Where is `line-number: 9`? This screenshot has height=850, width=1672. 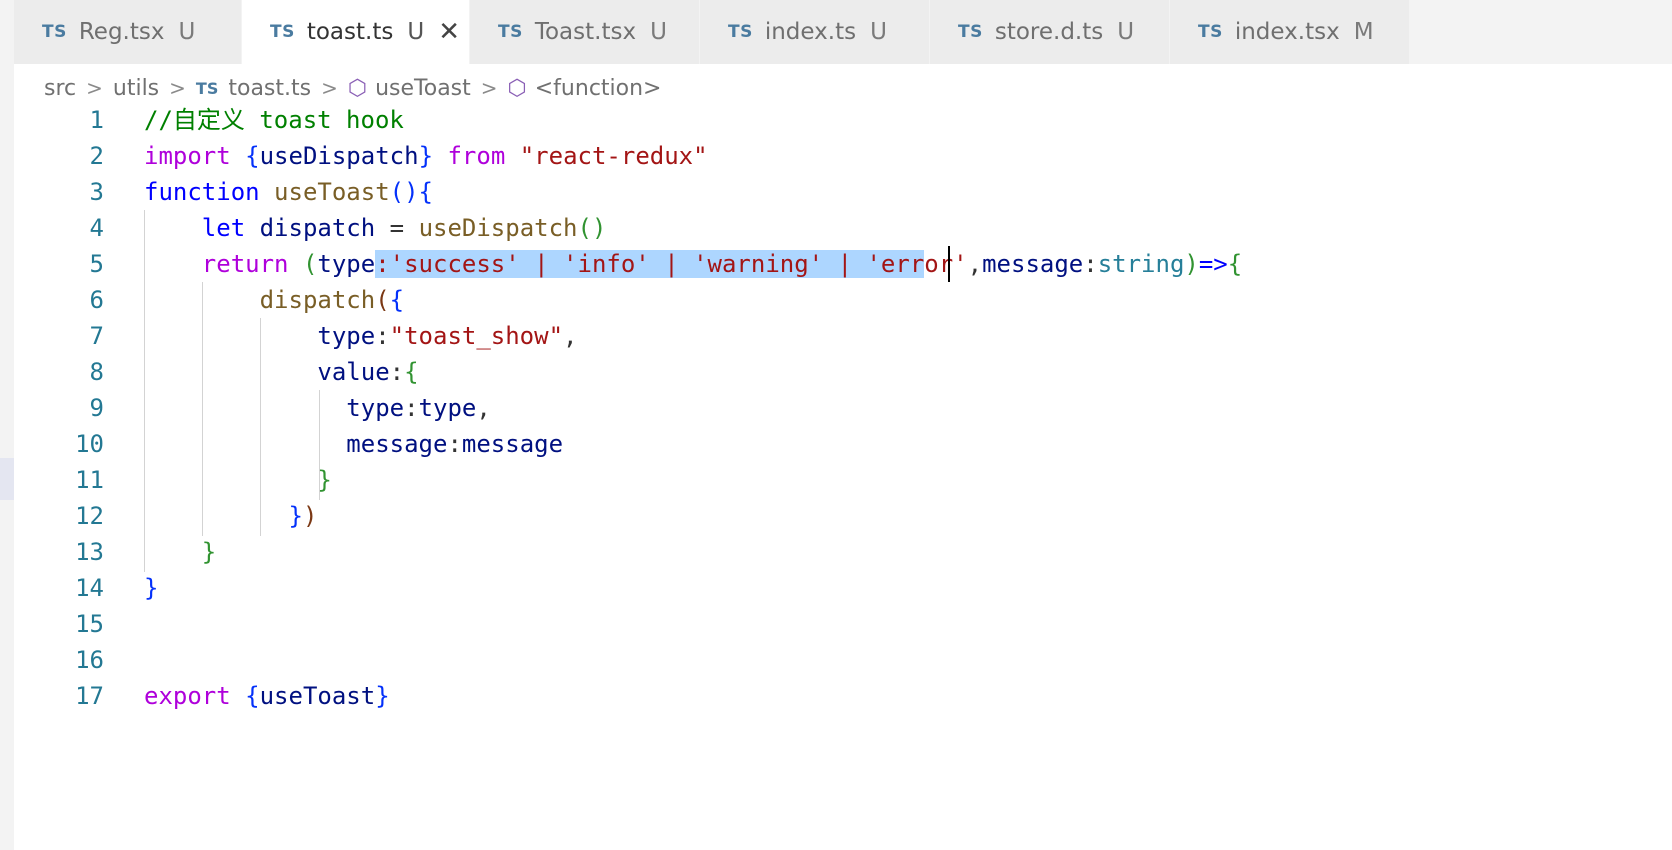 line-number: 9 is located at coordinates (96, 408).